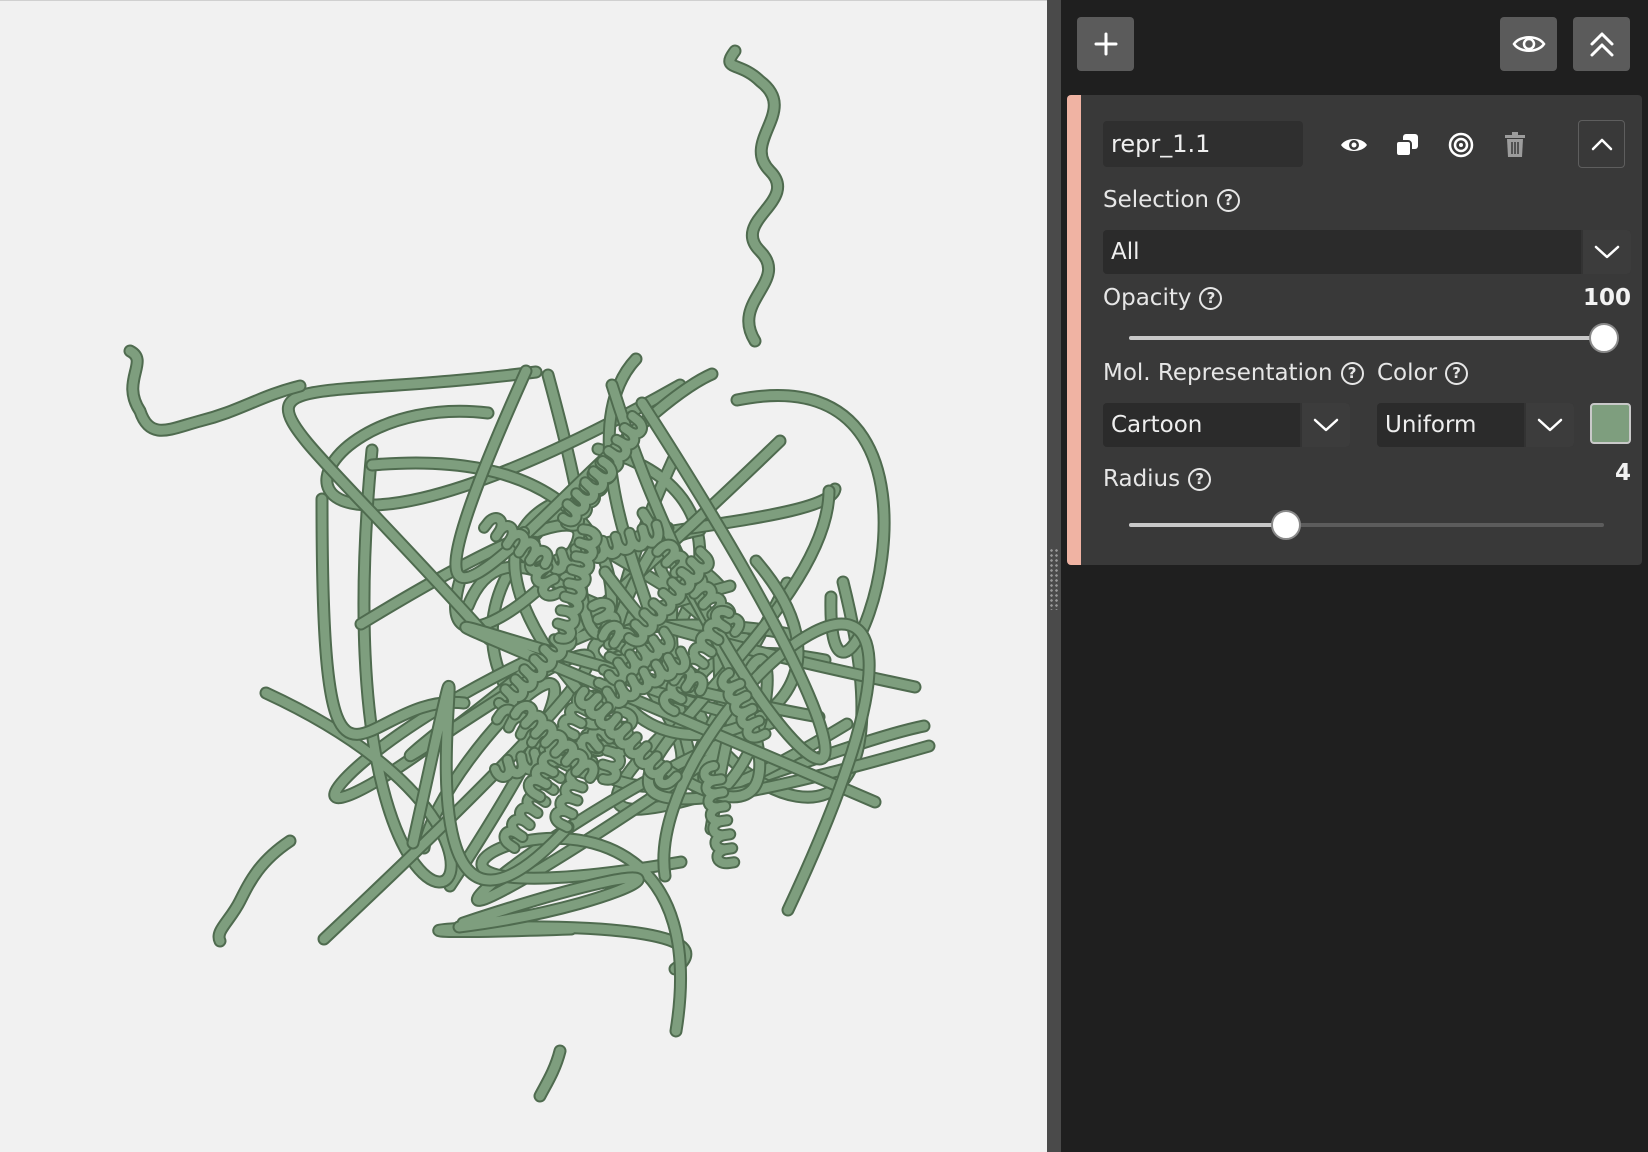 This screenshot has height=1152, width=1648. I want to click on mol-representation-label-text: Mol. Representation, so click(1218, 373).